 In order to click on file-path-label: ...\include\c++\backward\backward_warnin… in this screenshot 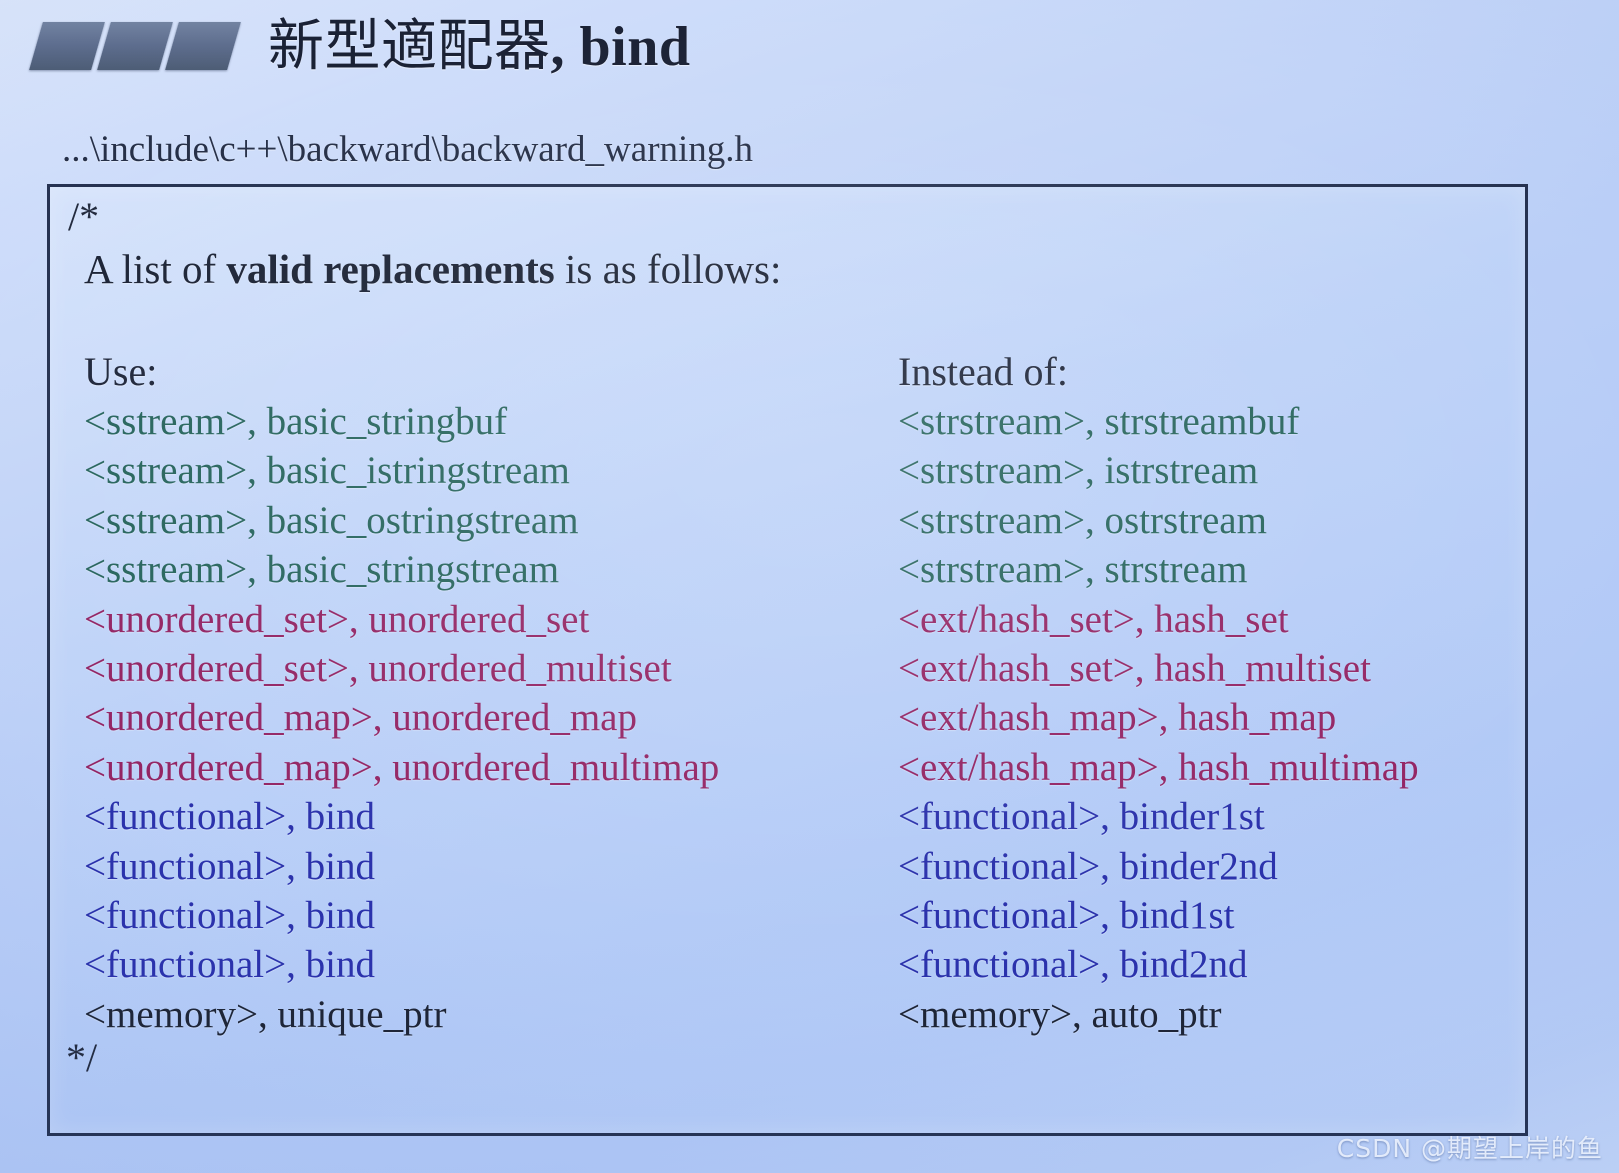, I will do `click(408, 149)`.